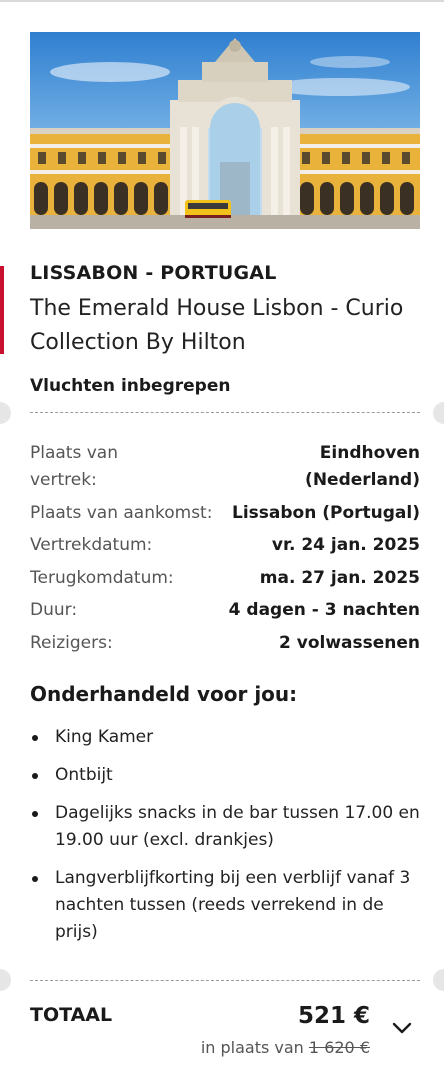  Describe the element at coordinates (153, 273) in the screenshot. I see `destination-label: LISSABON - PORTUGAL` at that location.